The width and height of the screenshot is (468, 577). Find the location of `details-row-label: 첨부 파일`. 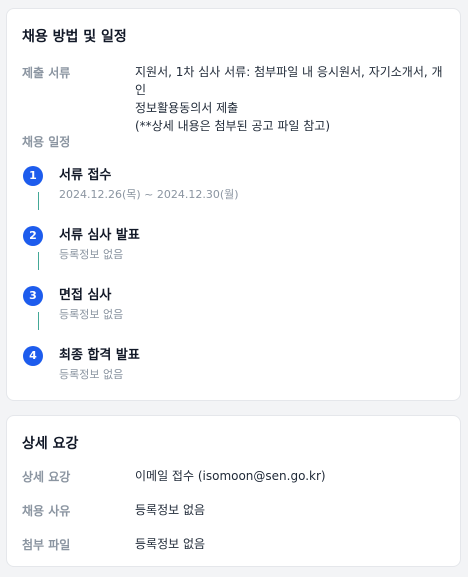

details-row-label: 첨부 파일 is located at coordinates (46, 545).